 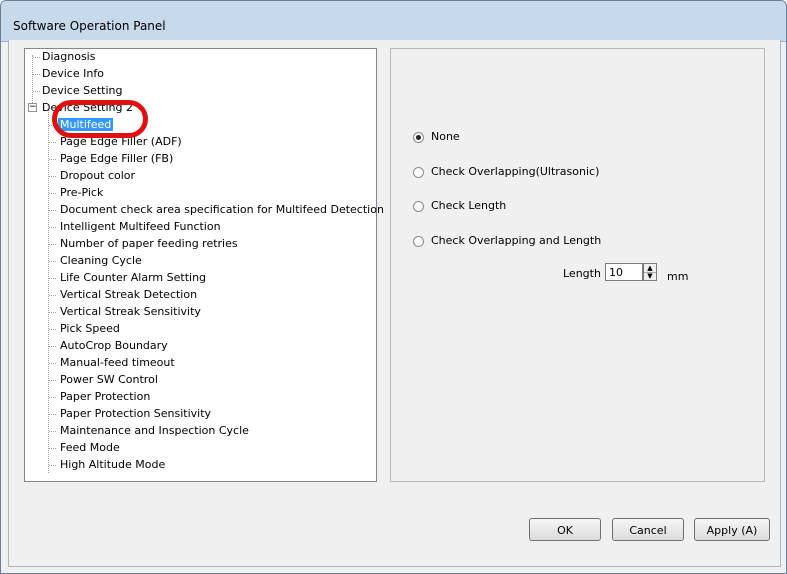 I want to click on highlight-annotation, so click(x=100, y=119).